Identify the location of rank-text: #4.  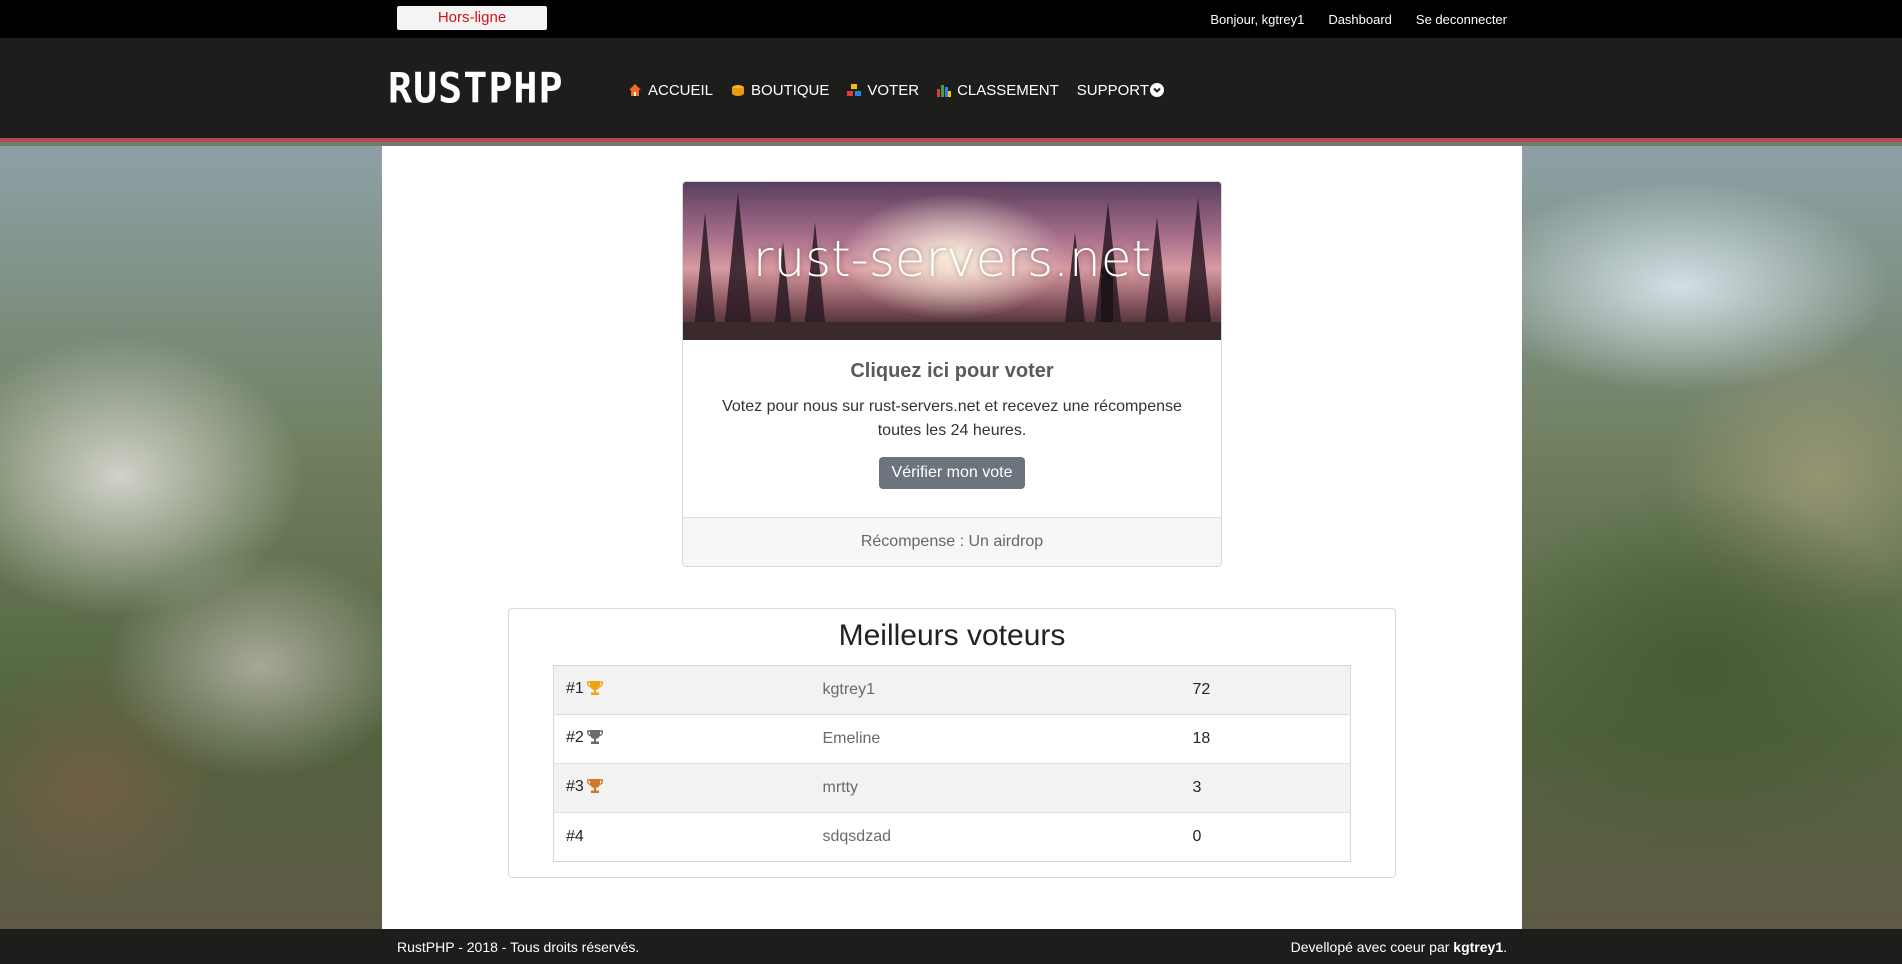
(575, 836).